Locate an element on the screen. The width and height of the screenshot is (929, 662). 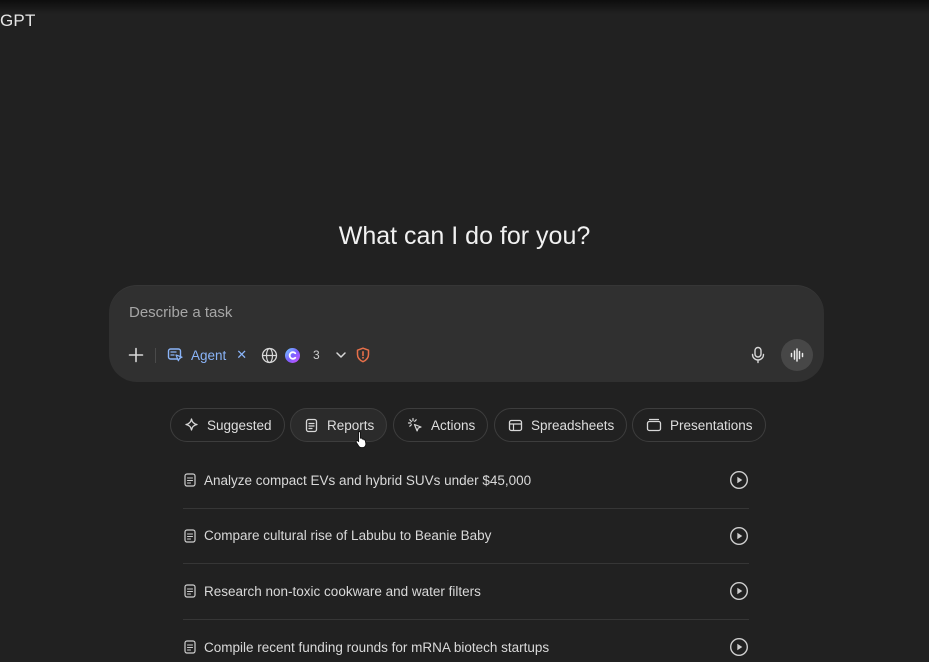
connector-app-icon is located at coordinates (292, 355).